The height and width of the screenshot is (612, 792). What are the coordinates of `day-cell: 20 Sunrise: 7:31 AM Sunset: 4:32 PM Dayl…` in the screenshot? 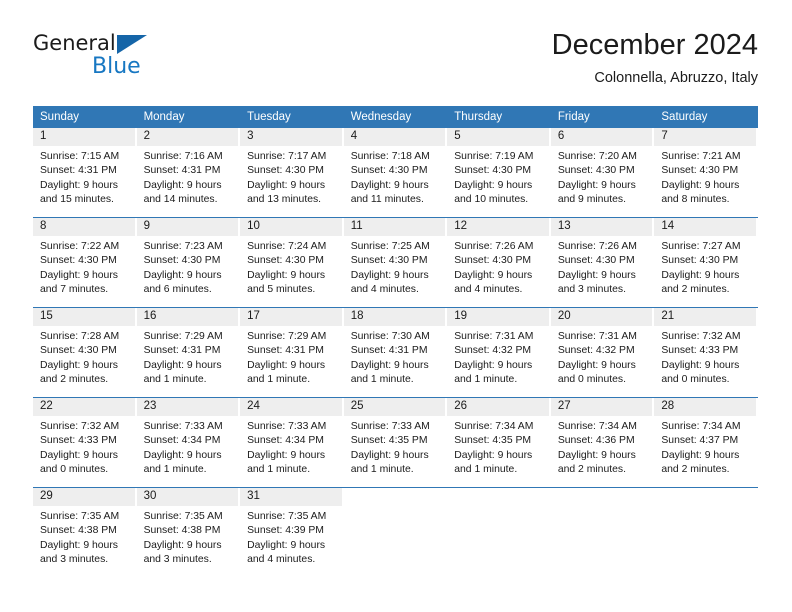 It's located at (602, 352).